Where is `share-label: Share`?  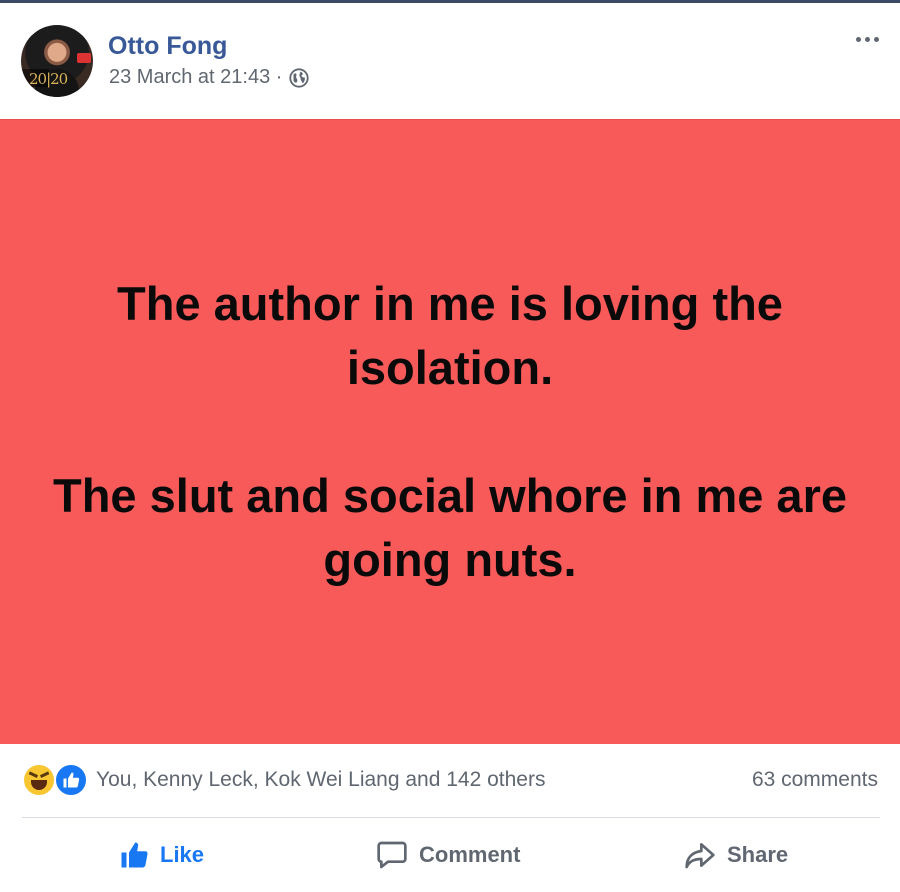 share-label: Share is located at coordinates (758, 854).